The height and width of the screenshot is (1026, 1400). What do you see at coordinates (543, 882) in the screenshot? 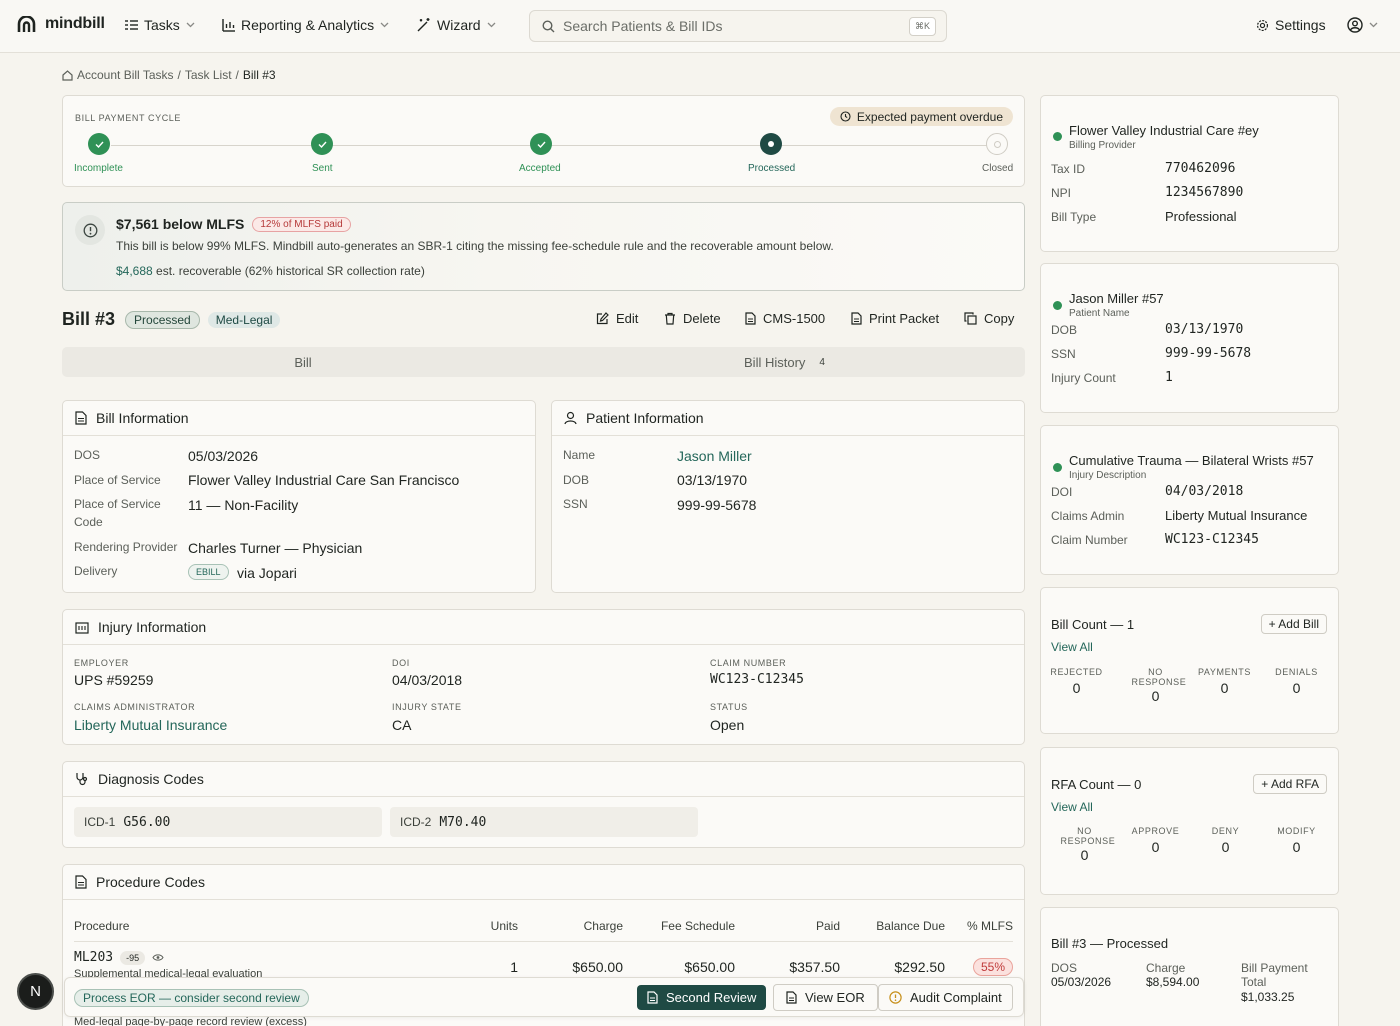
I see `card-header: Procedure Codes` at bounding box center [543, 882].